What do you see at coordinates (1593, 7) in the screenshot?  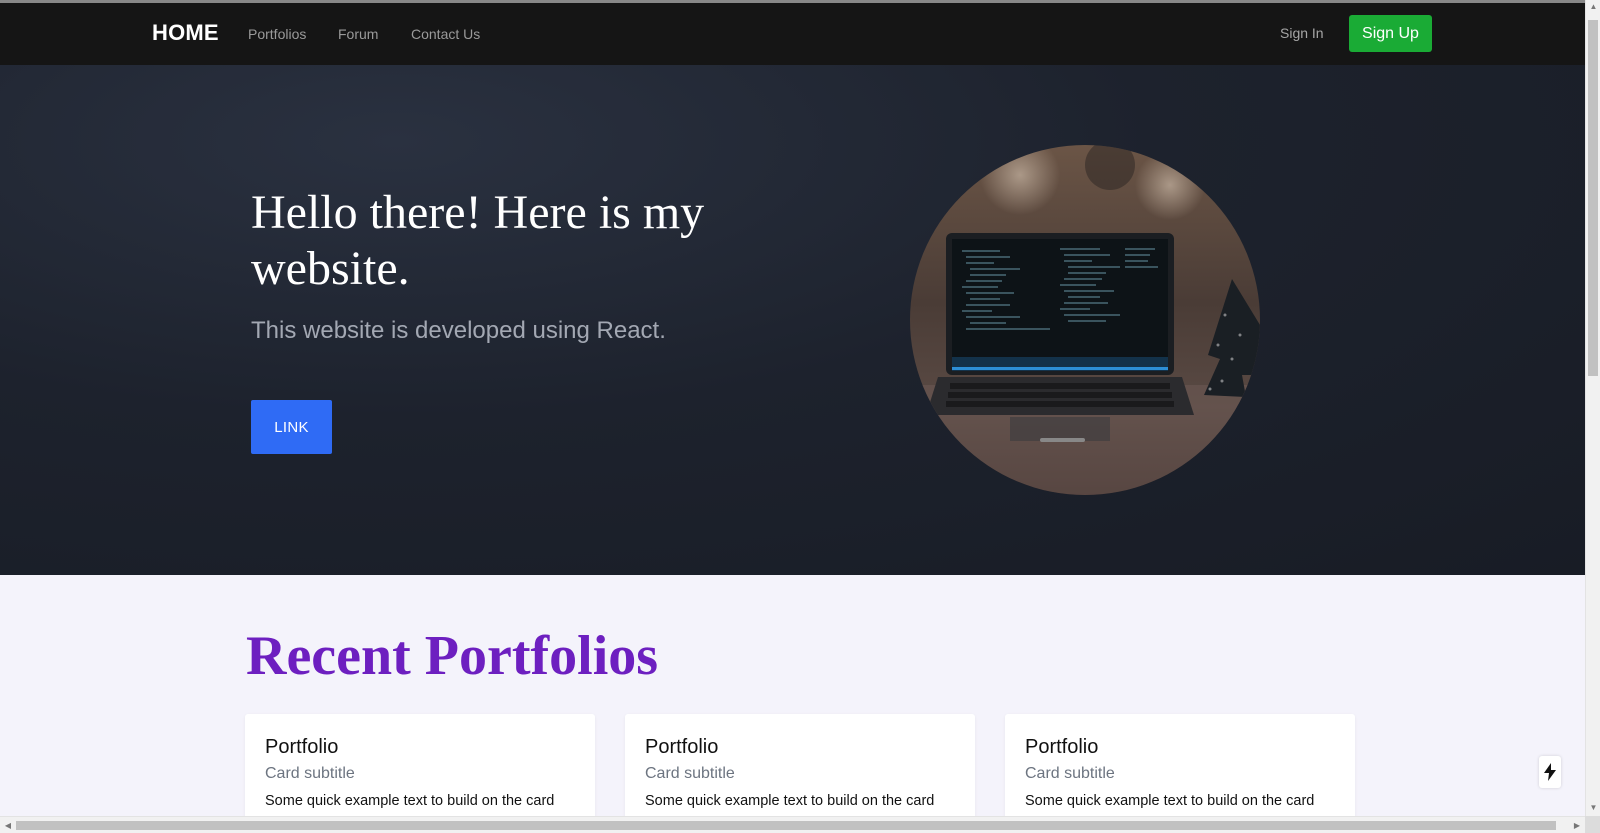 I see `scroll-up-arrow-icon: ▲` at bounding box center [1593, 7].